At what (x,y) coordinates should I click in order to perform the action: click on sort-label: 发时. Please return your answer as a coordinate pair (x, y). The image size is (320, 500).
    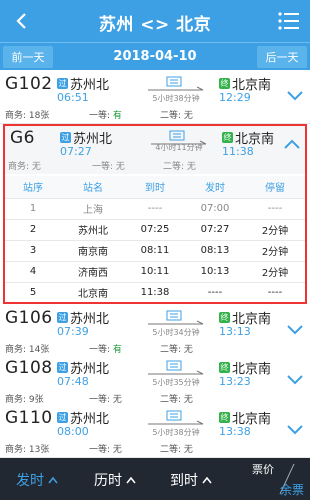
    Looking at the image, I should click on (30, 481).